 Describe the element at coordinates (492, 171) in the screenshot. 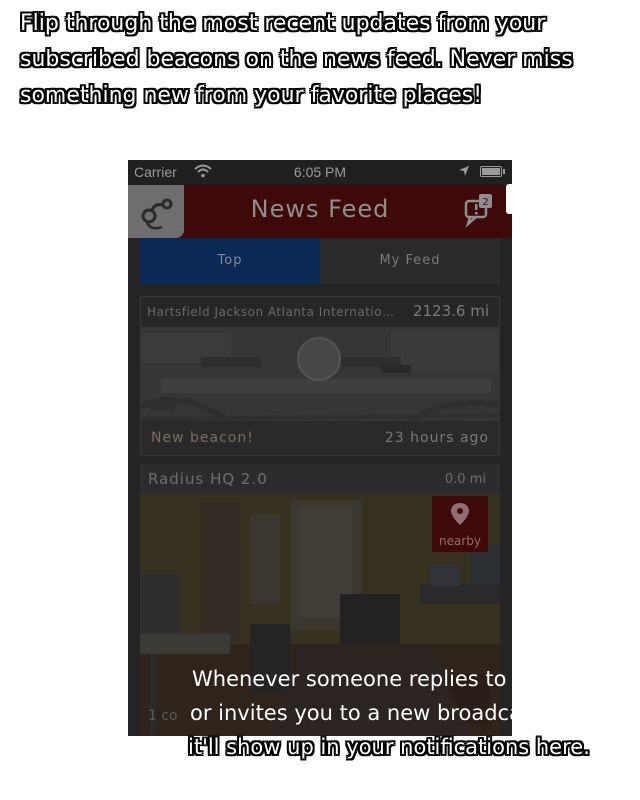

I see `battery-icon` at that location.